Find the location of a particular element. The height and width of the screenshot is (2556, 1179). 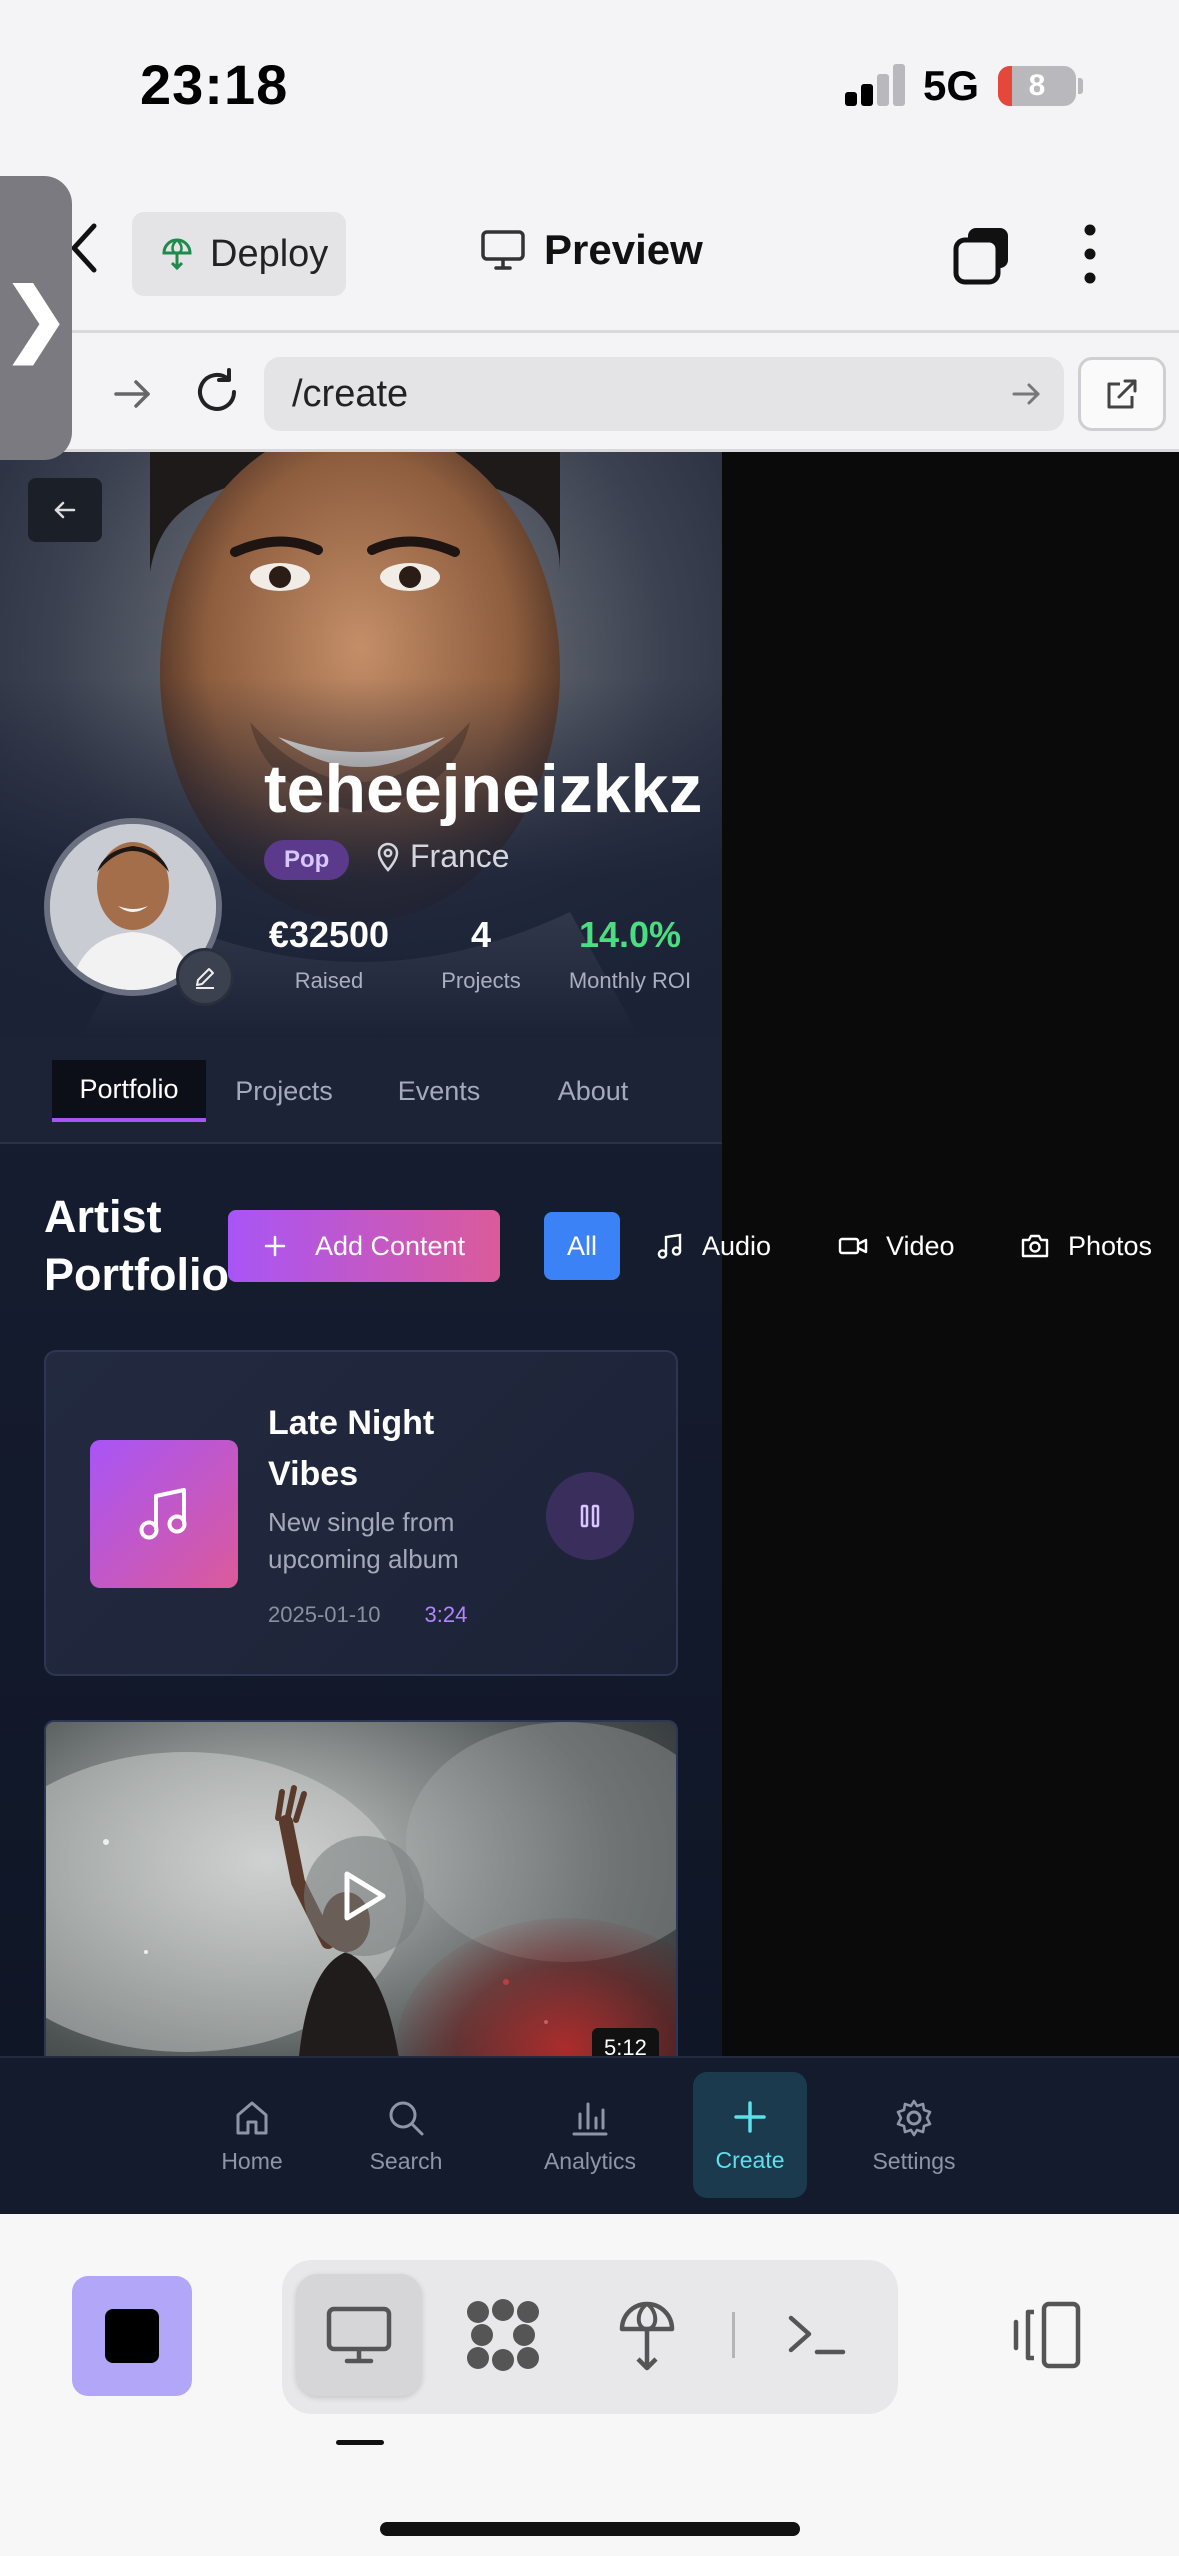

active-view-indicator is located at coordinates (360, 2442).